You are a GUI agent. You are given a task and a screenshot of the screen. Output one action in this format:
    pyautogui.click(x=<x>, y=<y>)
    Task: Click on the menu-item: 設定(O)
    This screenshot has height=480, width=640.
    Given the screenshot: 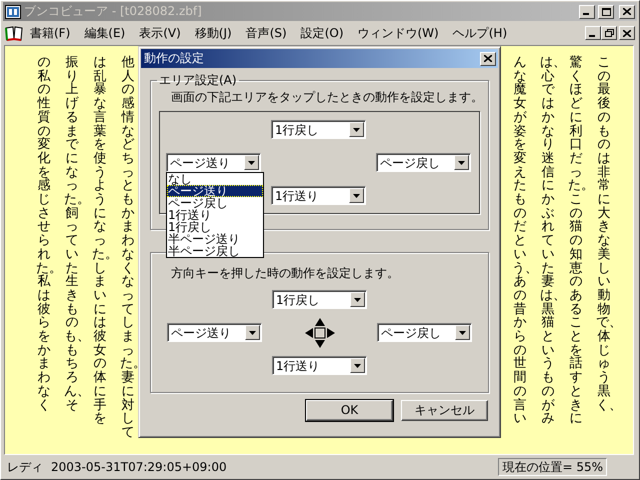 What is the action you would take?
    pyautogui.click(x=322, y=33)
    